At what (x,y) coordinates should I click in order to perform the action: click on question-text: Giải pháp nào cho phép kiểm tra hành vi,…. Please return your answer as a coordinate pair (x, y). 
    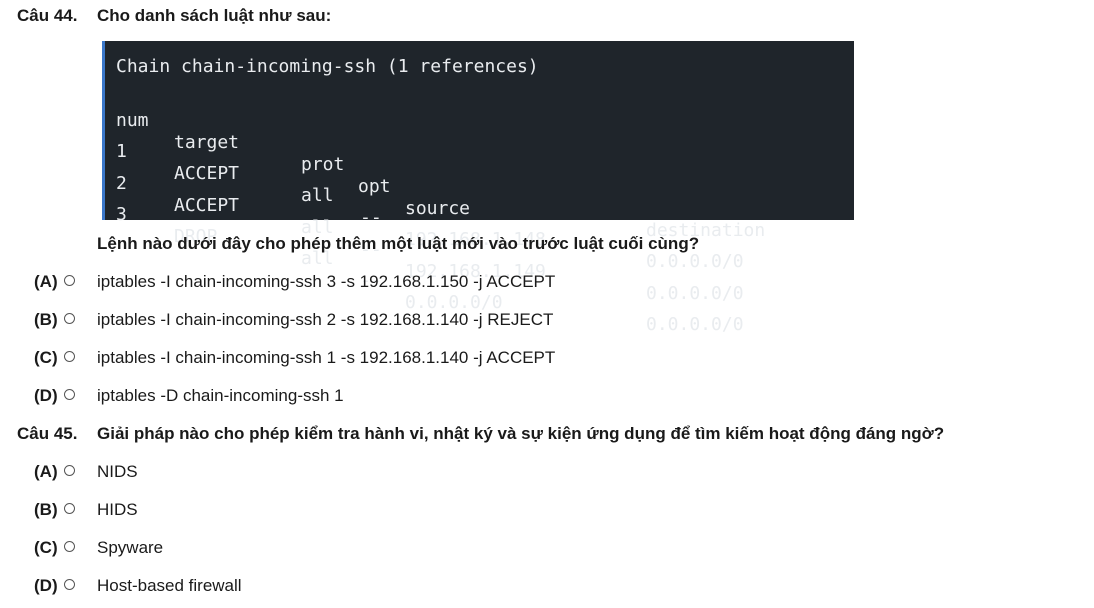
    Looking at the image, I should click on (521, 433).